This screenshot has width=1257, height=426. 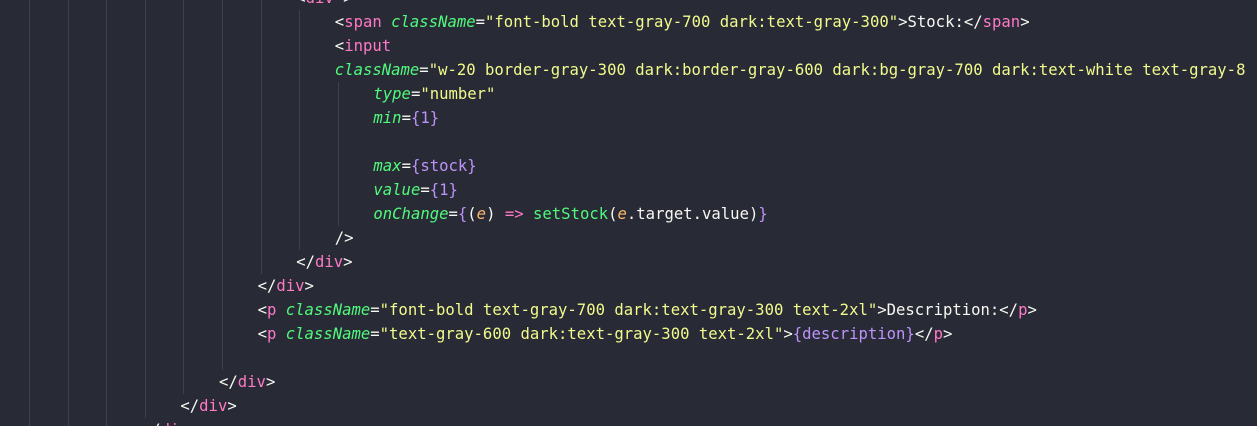 What do you see at coordinates (940, 22) in the screenshot?
I see `code-token: >Stock:</` at bounding box center [940, 22].